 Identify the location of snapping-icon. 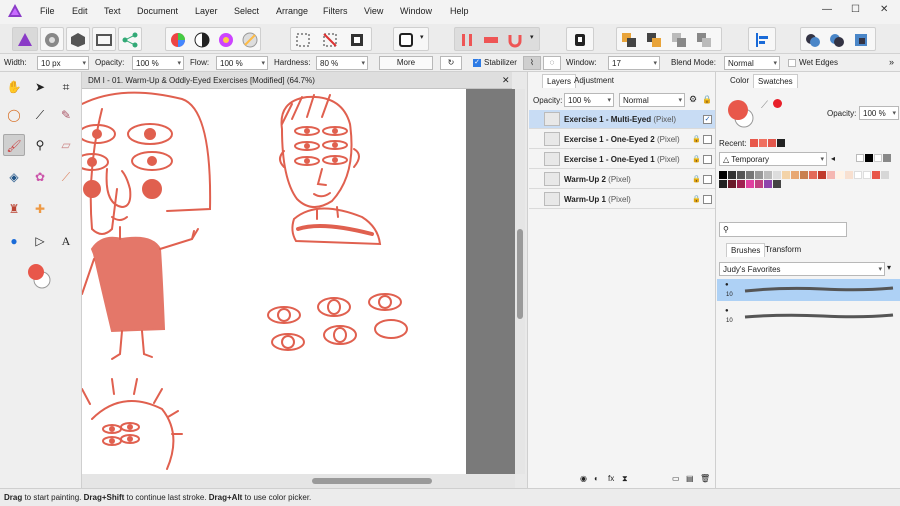
(467, 40).